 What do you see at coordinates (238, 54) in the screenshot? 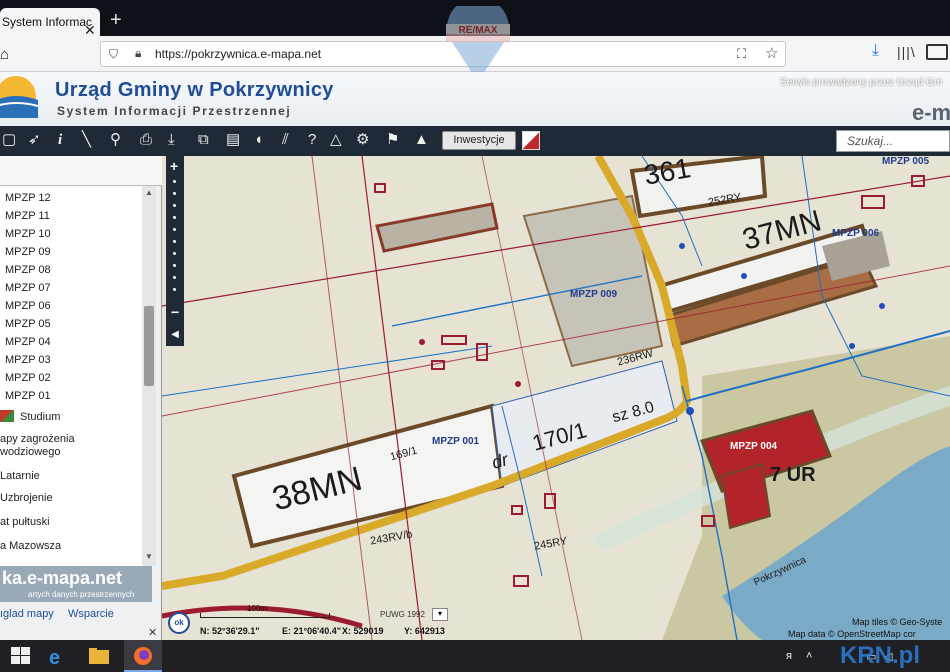
I see `url-text: https://pokrzywnica.e-mapa.net` at bounding box center [238, 54].